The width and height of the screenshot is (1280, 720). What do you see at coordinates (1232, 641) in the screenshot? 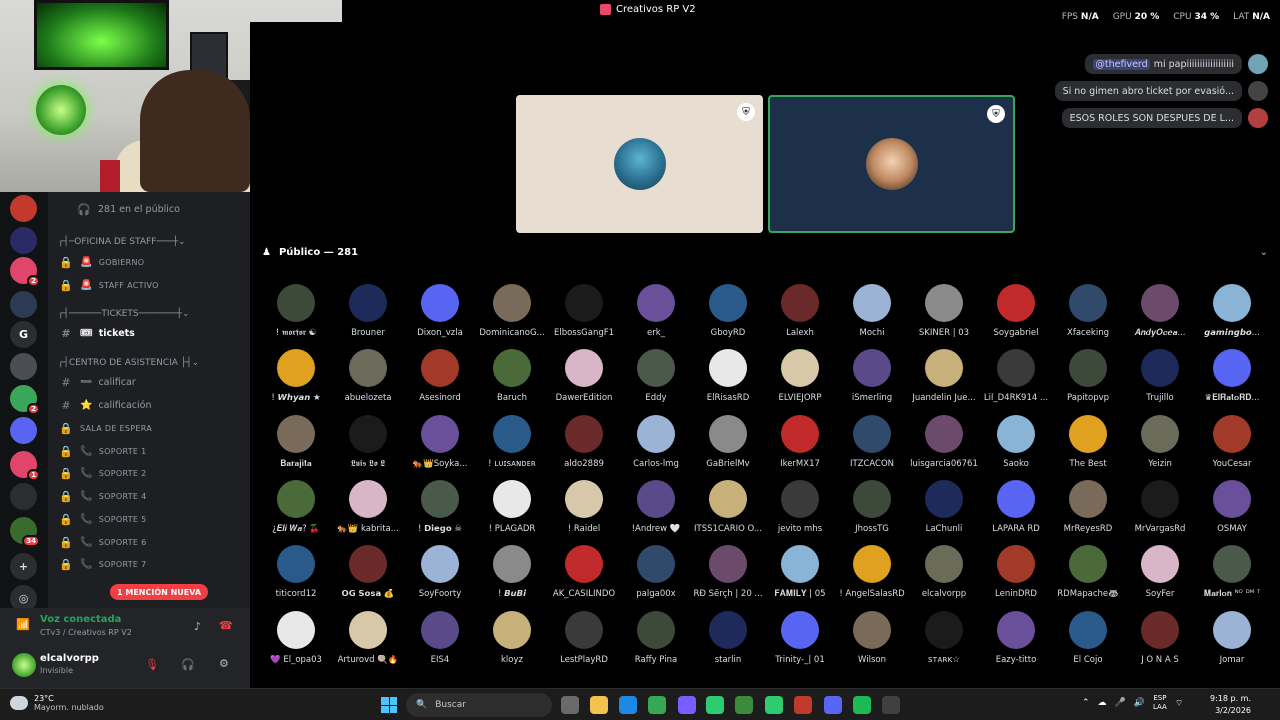
I see `member-tile: Jomar` at bounding box center [1232, 641].